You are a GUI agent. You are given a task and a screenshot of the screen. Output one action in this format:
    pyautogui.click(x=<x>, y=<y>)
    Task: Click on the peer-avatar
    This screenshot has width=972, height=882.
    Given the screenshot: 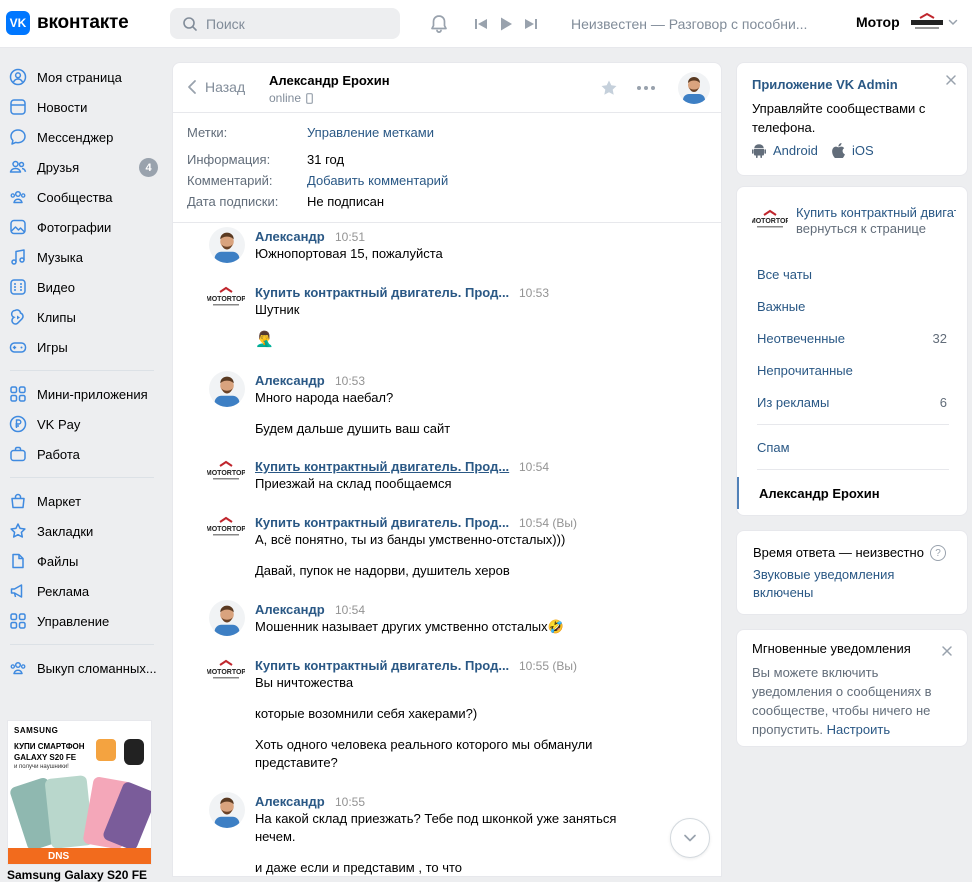 What is the action you would take?
    pyautogui.click(x=694, y=88)
    